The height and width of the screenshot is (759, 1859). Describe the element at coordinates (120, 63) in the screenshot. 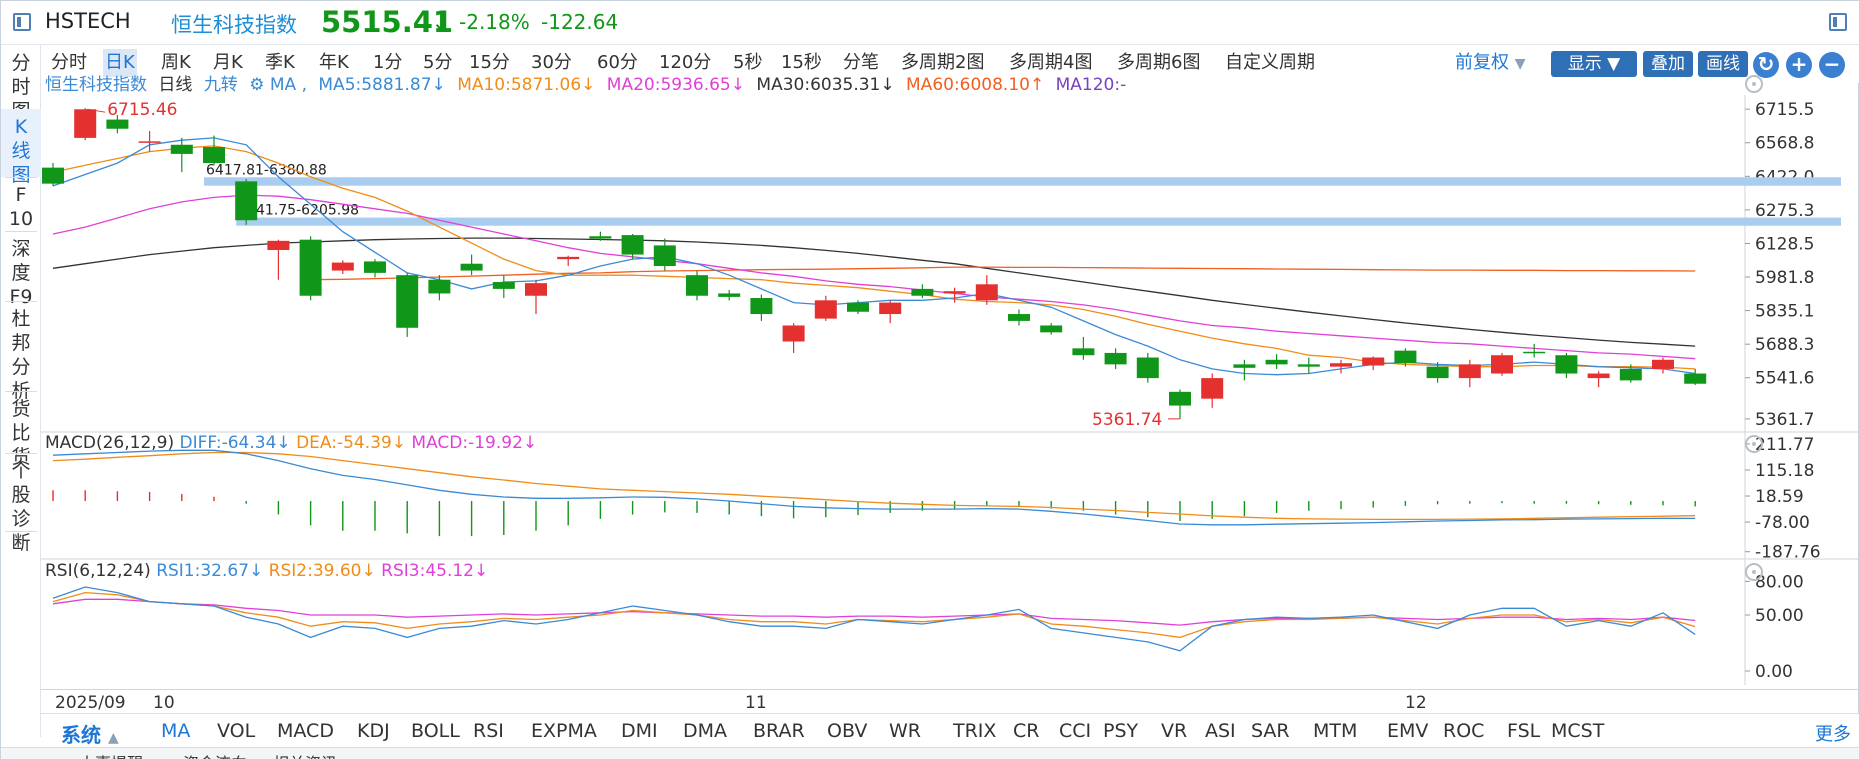

I see `period-daily-k-active: 日K` at that location.